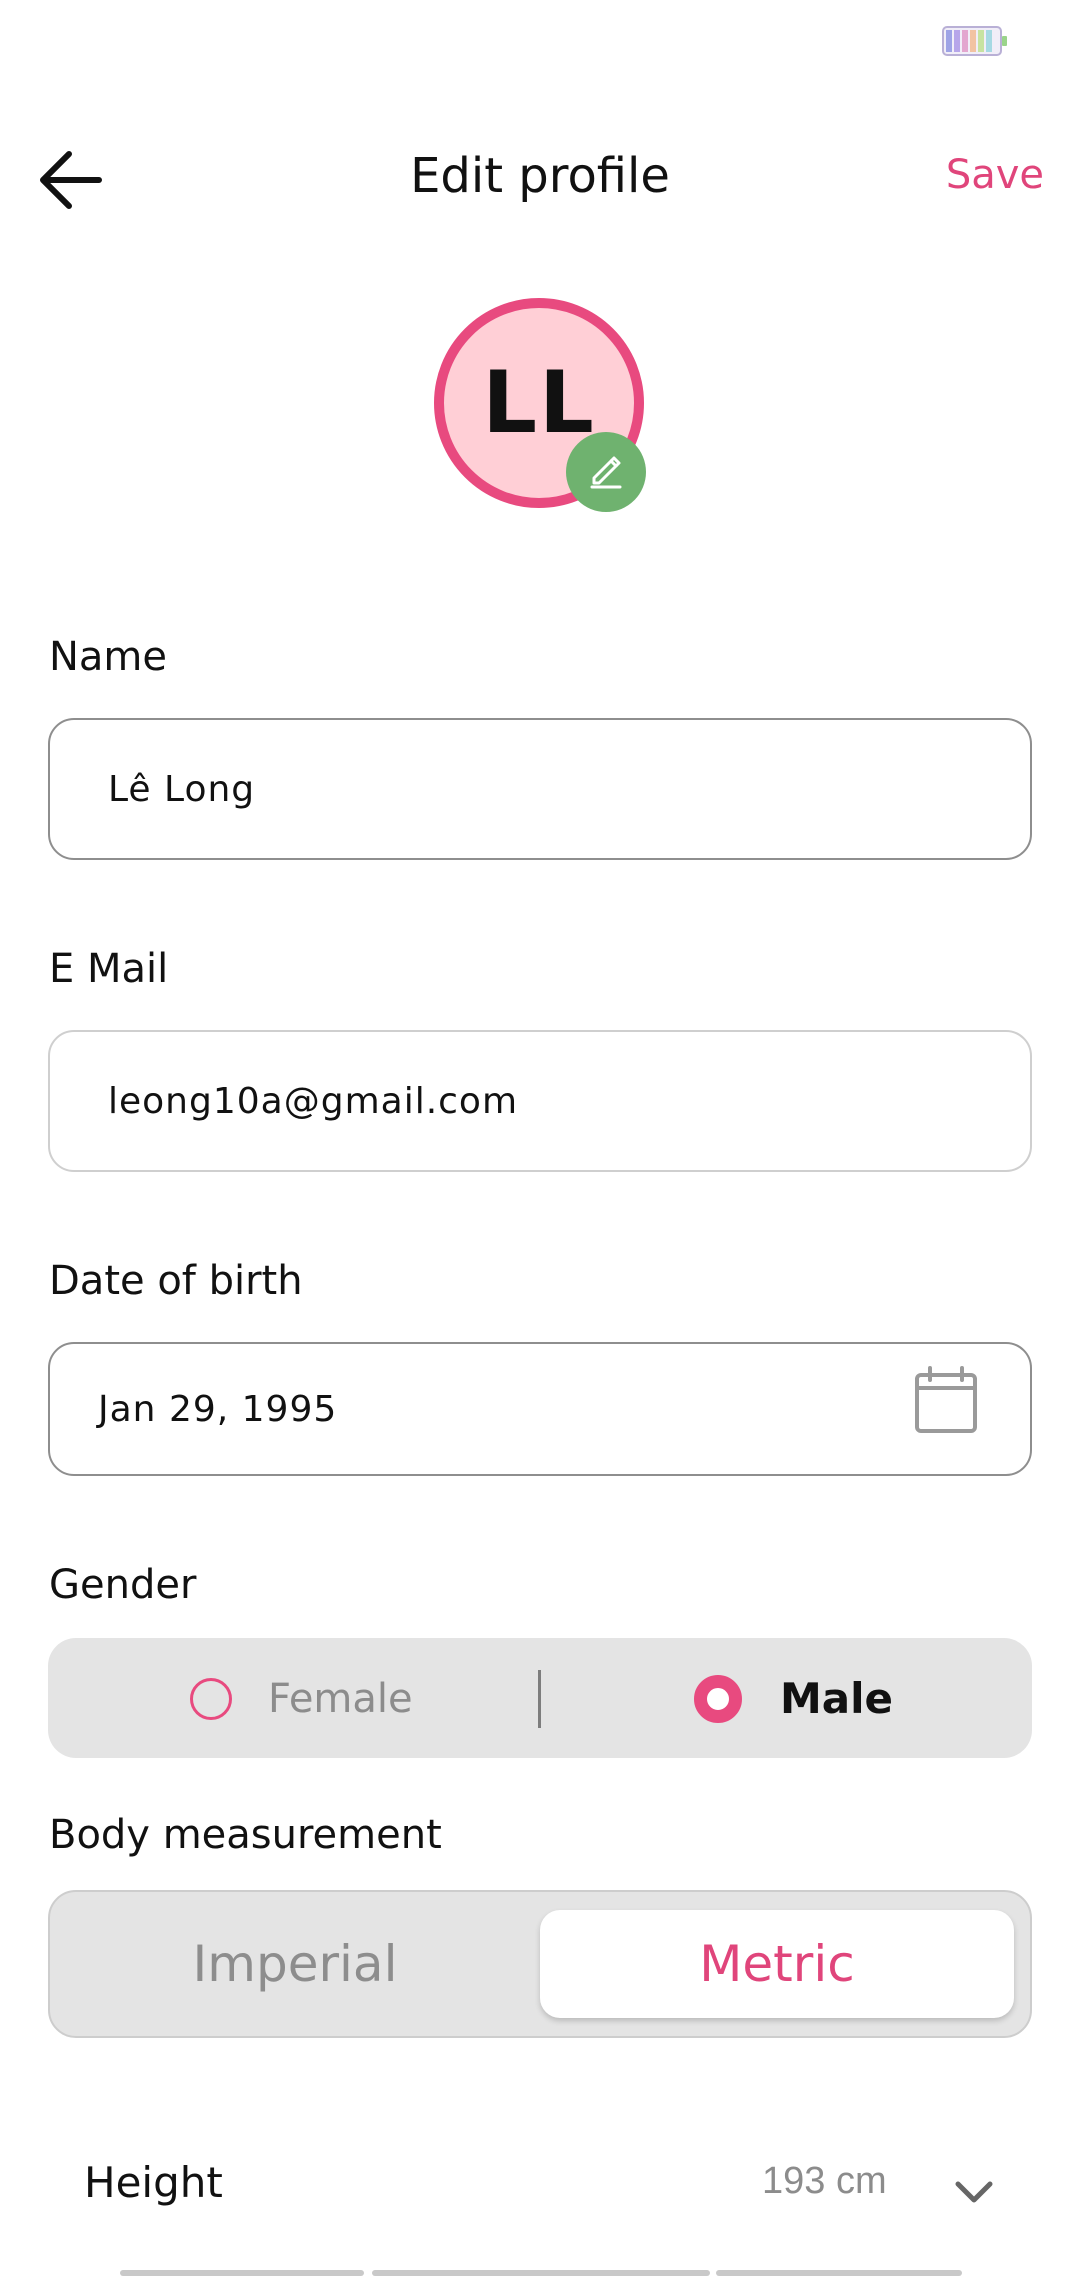 The height and width of the screenshot is (2280, 1080). What do you see at coordinates (777, 1964) in the screenshot?
I see `segment-metric: Metric` at bounding box center [777, 1964].